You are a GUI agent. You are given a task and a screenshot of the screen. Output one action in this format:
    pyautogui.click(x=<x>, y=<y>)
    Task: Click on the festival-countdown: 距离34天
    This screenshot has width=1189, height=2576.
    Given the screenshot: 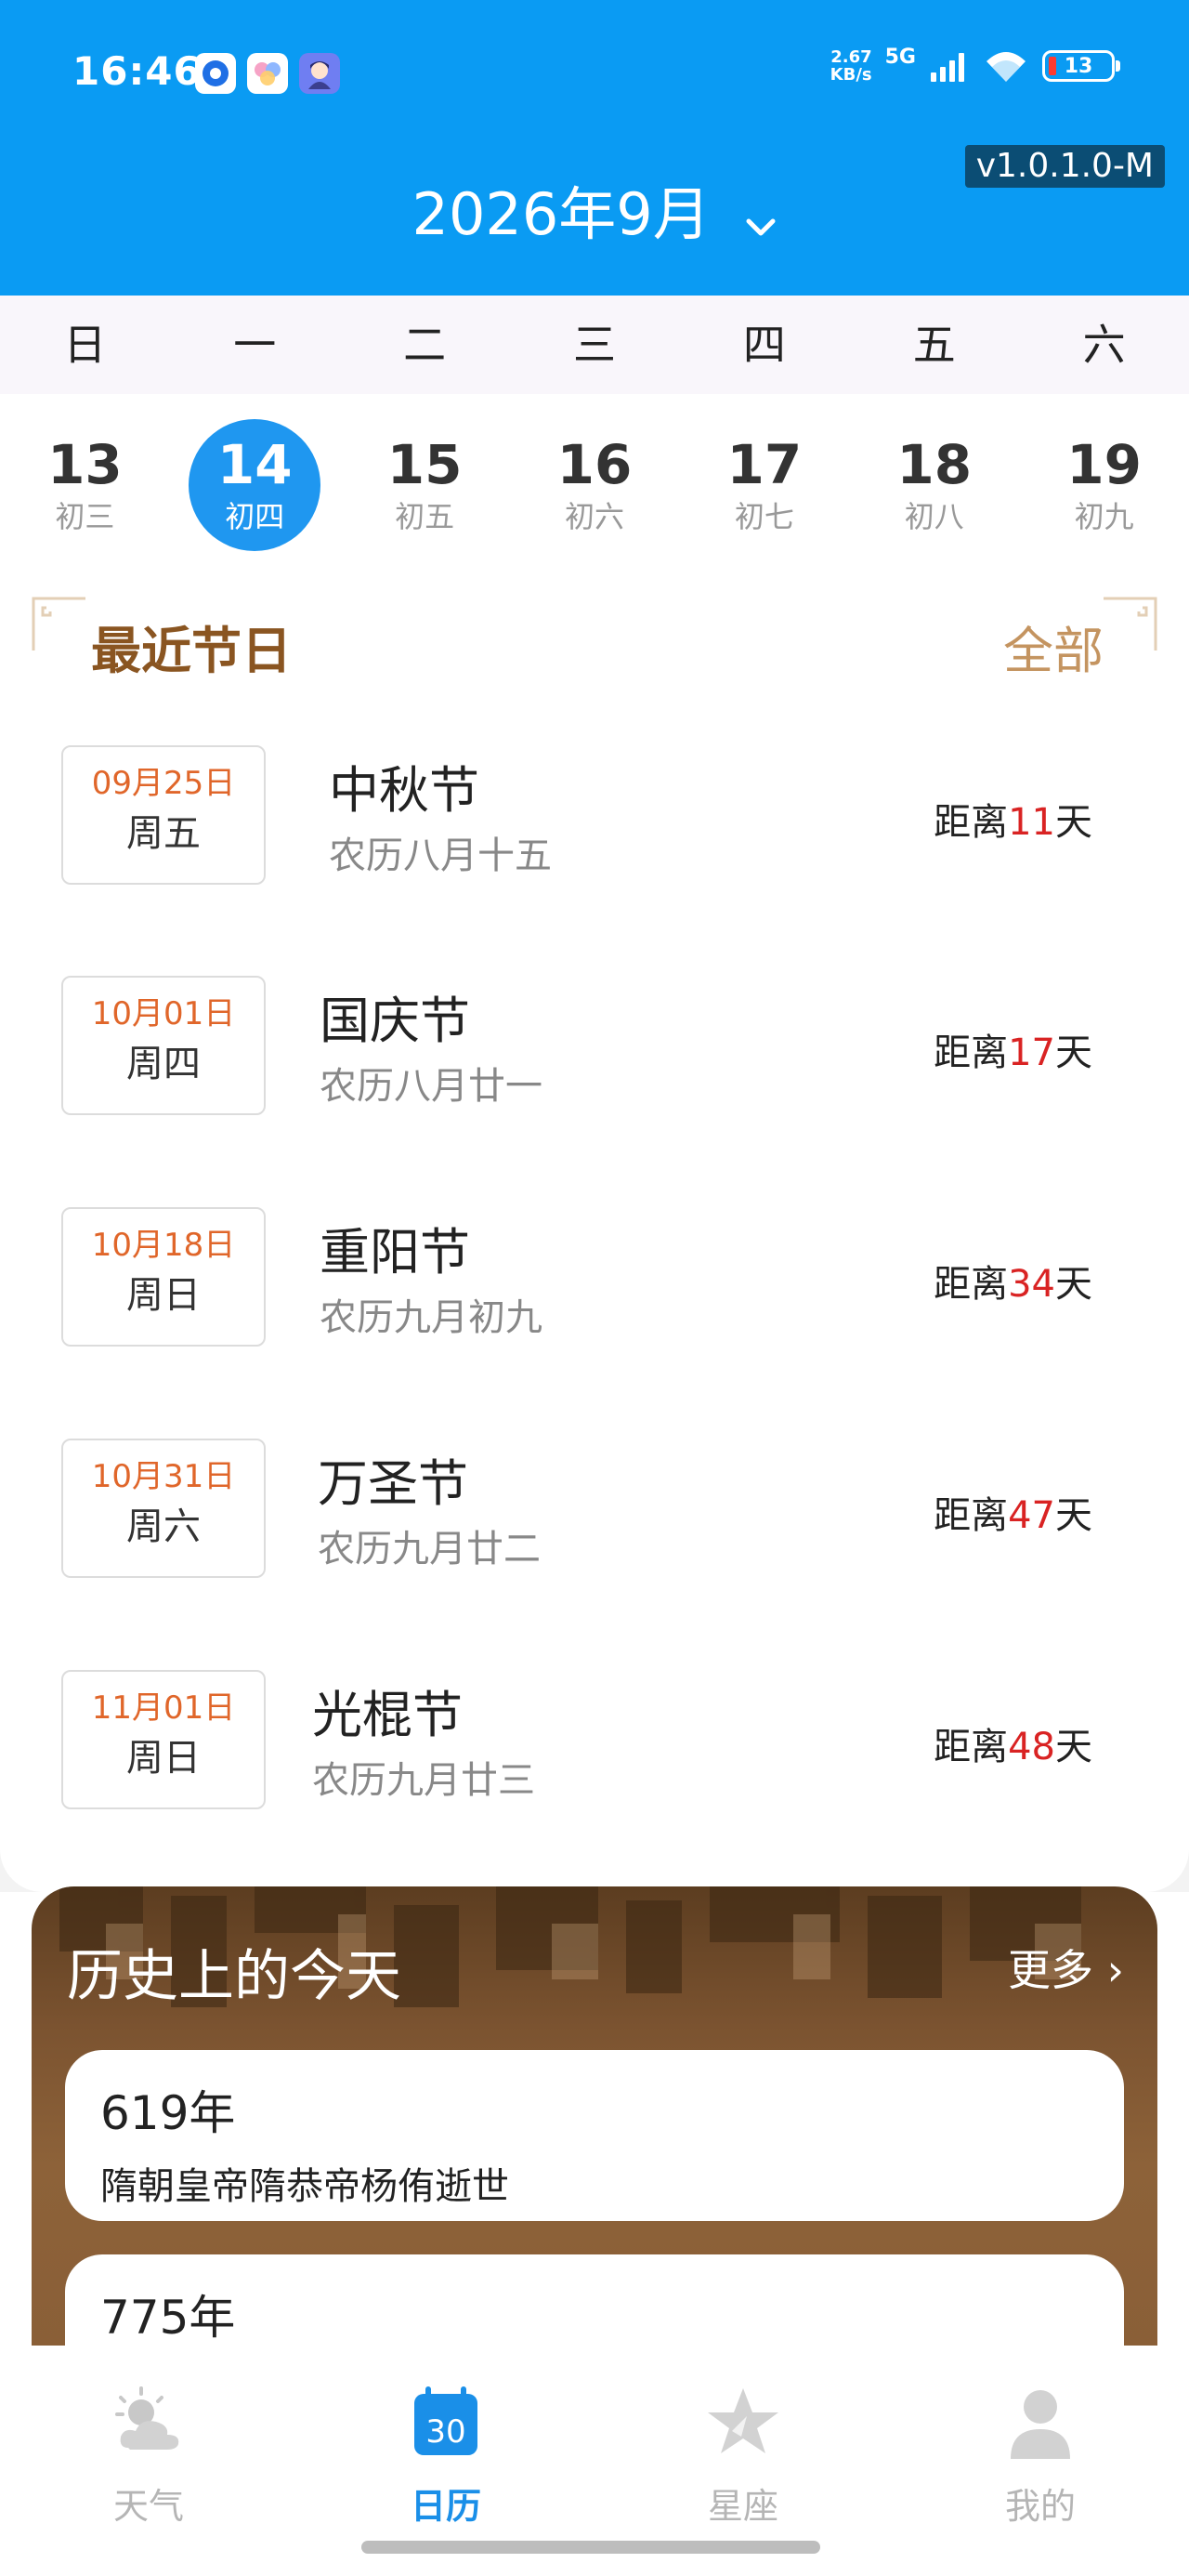 What is the action you would take?
    pyautogui.click(x=1013, y=1284)
    